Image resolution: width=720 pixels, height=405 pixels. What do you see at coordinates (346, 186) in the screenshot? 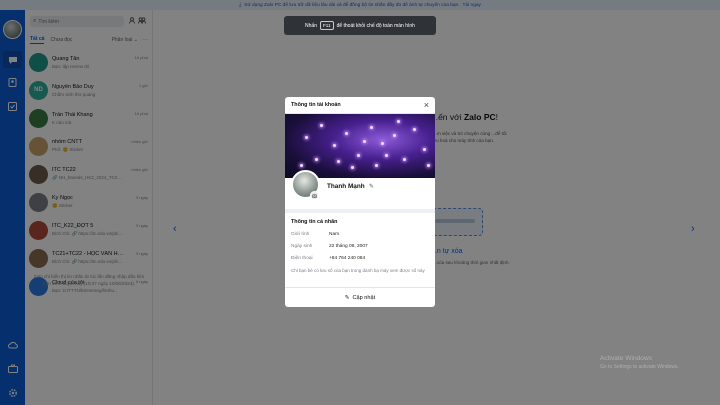
I see `profile-name: Thanh Mạnh` at bounding box center [346, 186].